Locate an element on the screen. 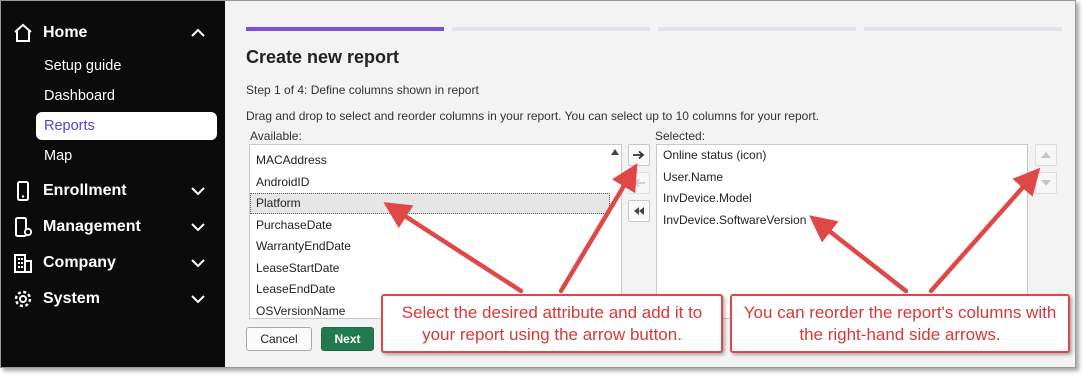 Image resolution: width=1084 pixels, height=376 pixels. arrow-right-icon is located at coordinates (639, 155).